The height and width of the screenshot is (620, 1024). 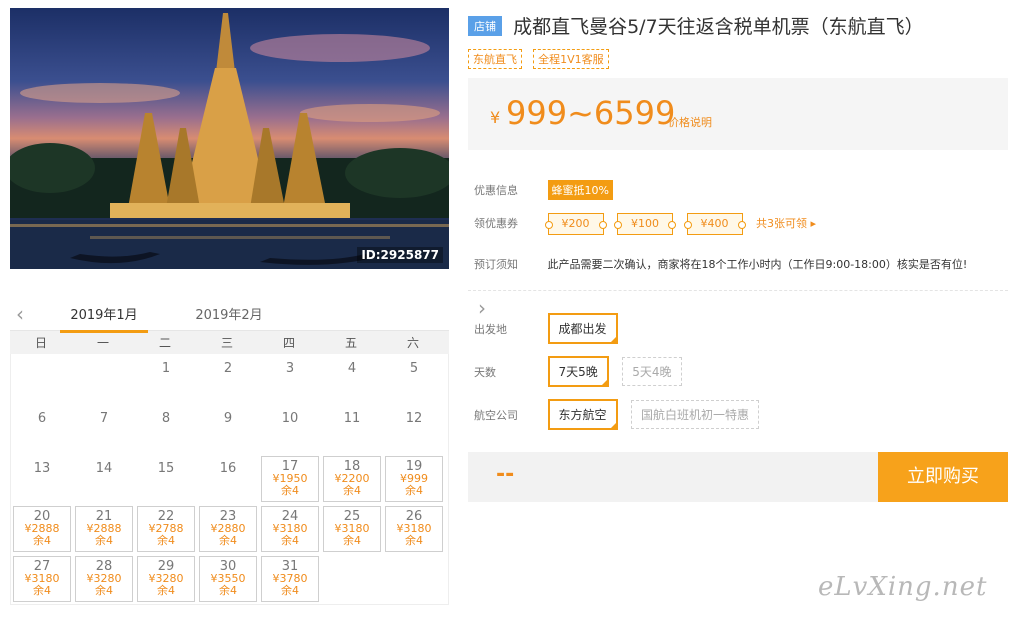 What do you see at coordinates (571, 59) in the screenshot?
I see `tag-service: 全程1V1客服` at bounding box center [571, 59].